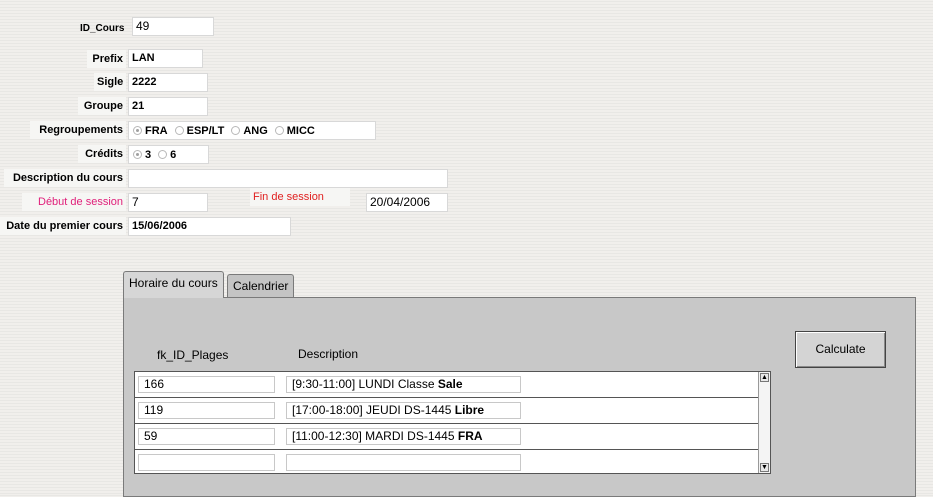 The image size is (933, 497). What do you see at coordinates (65, 178) in the screenshot?
I see `description-label: Description du cours` at bounding box center [65, 178].